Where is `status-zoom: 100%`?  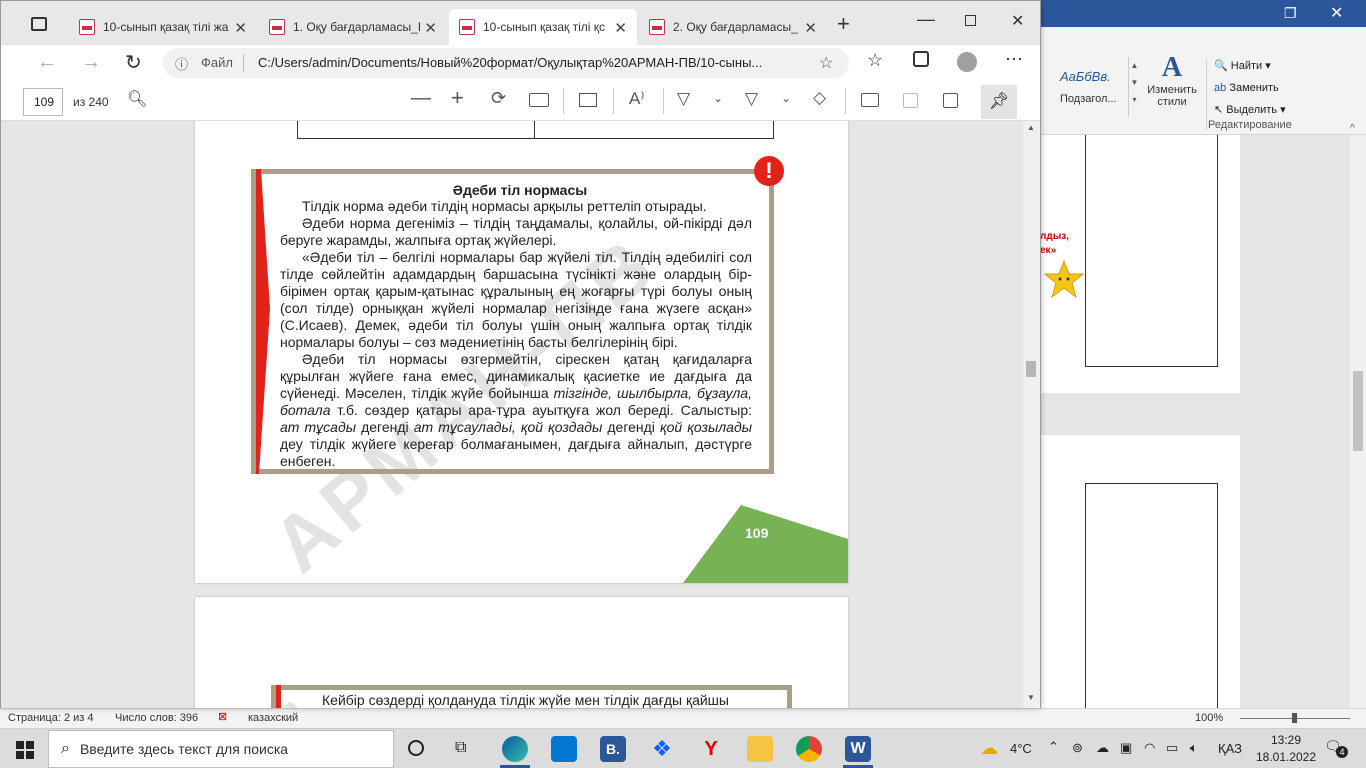 status-zoom: 100% is located at coordinates (1209, 718).